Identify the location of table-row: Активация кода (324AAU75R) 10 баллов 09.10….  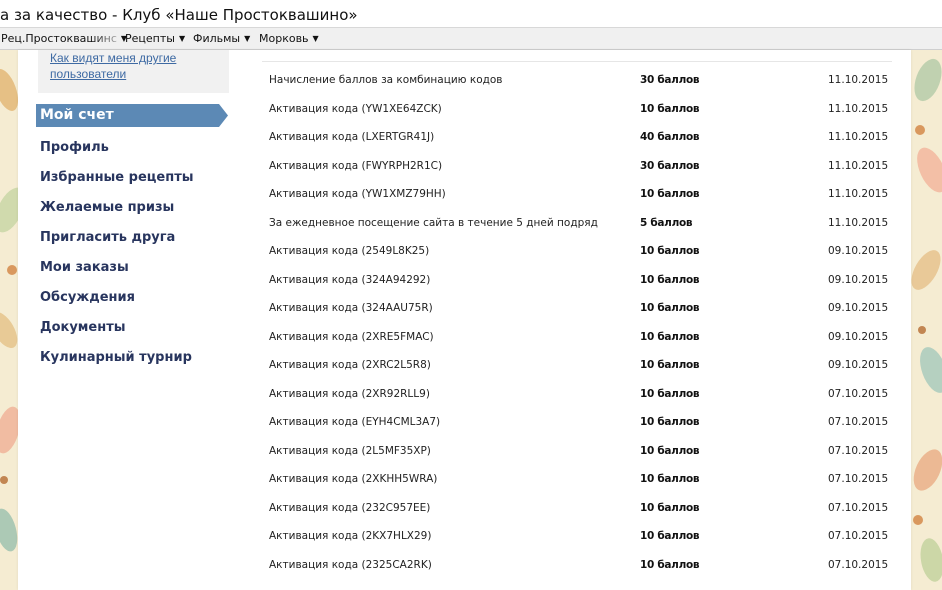
(584, 316).